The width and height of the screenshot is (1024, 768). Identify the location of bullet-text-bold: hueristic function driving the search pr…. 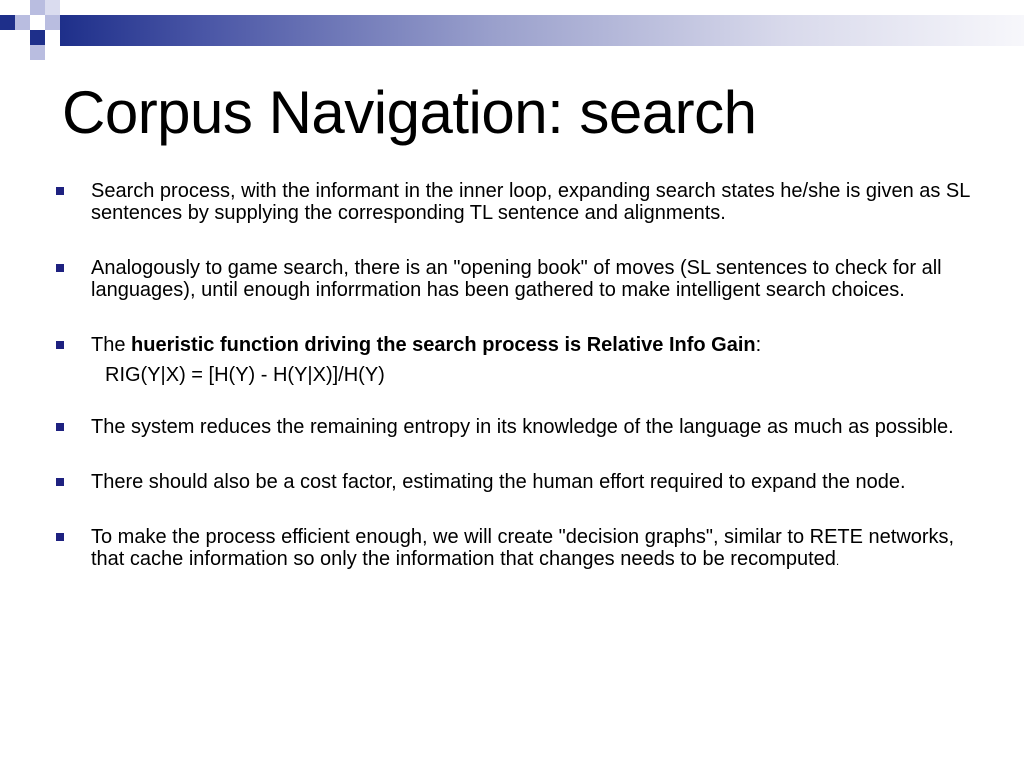
(443, 345).